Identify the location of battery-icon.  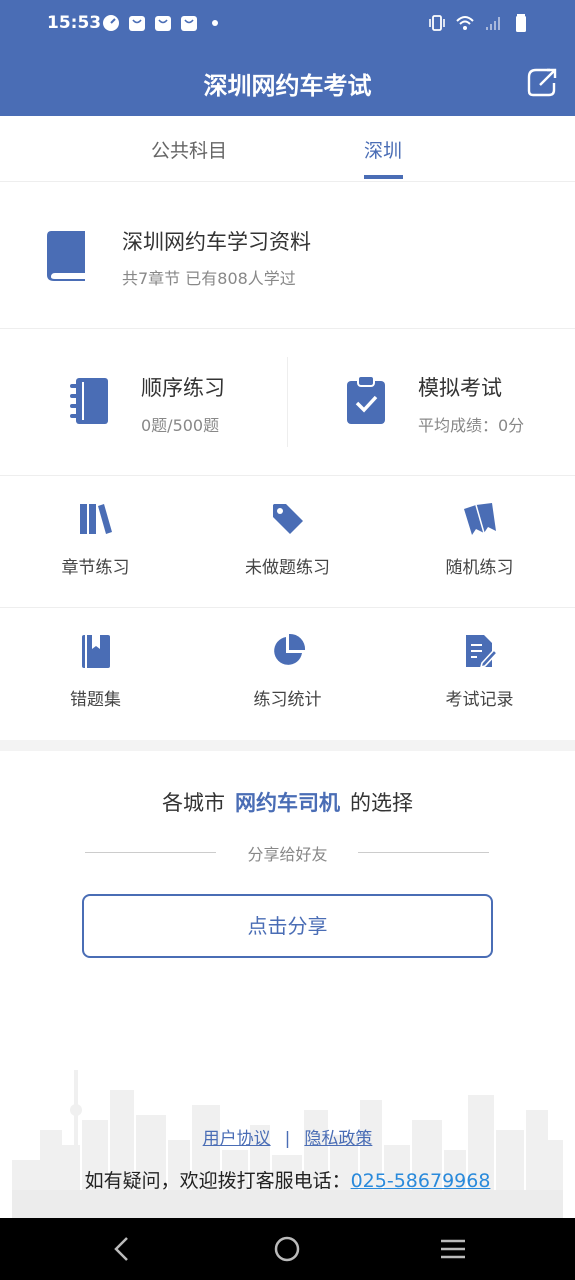
(521, 23).